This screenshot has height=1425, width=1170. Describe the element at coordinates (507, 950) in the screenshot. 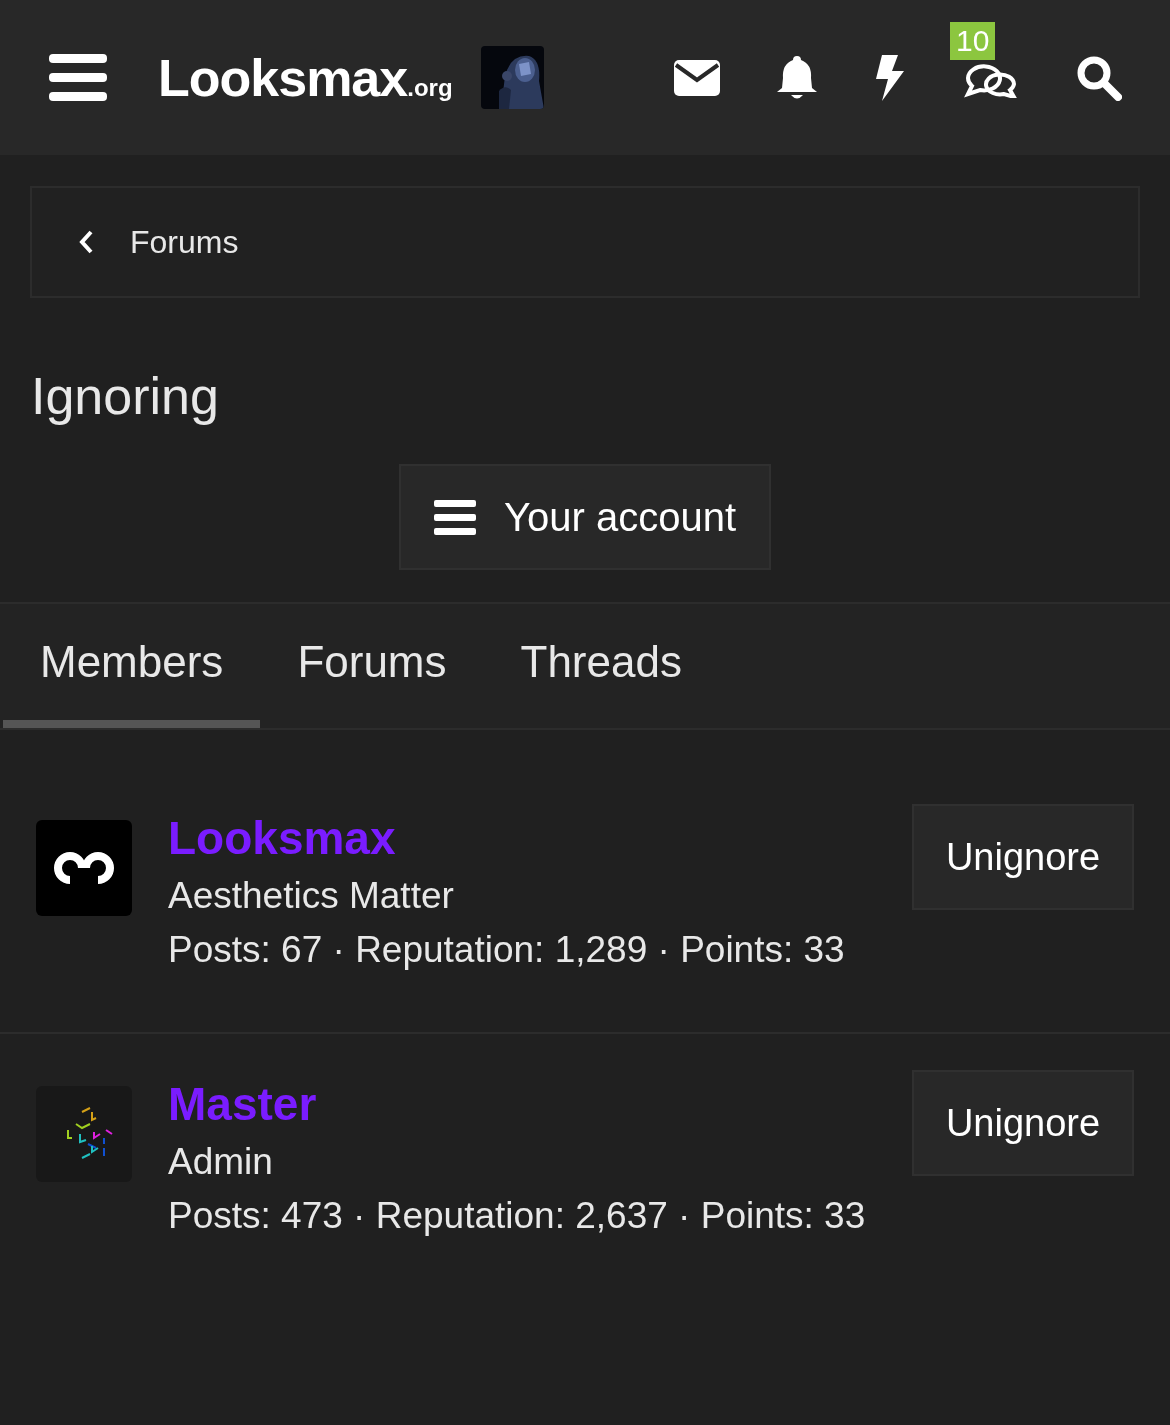

I see `member-stats: Posts: 67 · Reputation: 1,289 · Points: 33` at that location.